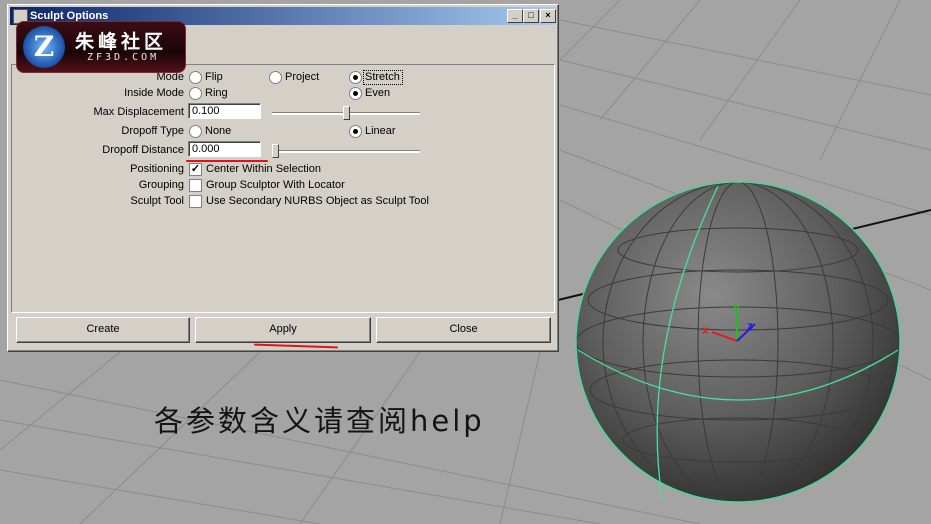  I want to click on dropoff-type-row: Dropoff Type None Linear, so click(282, 131).